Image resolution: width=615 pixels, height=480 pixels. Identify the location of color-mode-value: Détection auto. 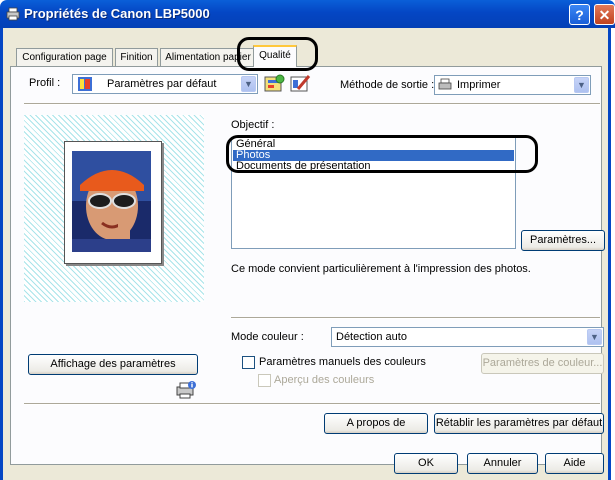
(371, 337).